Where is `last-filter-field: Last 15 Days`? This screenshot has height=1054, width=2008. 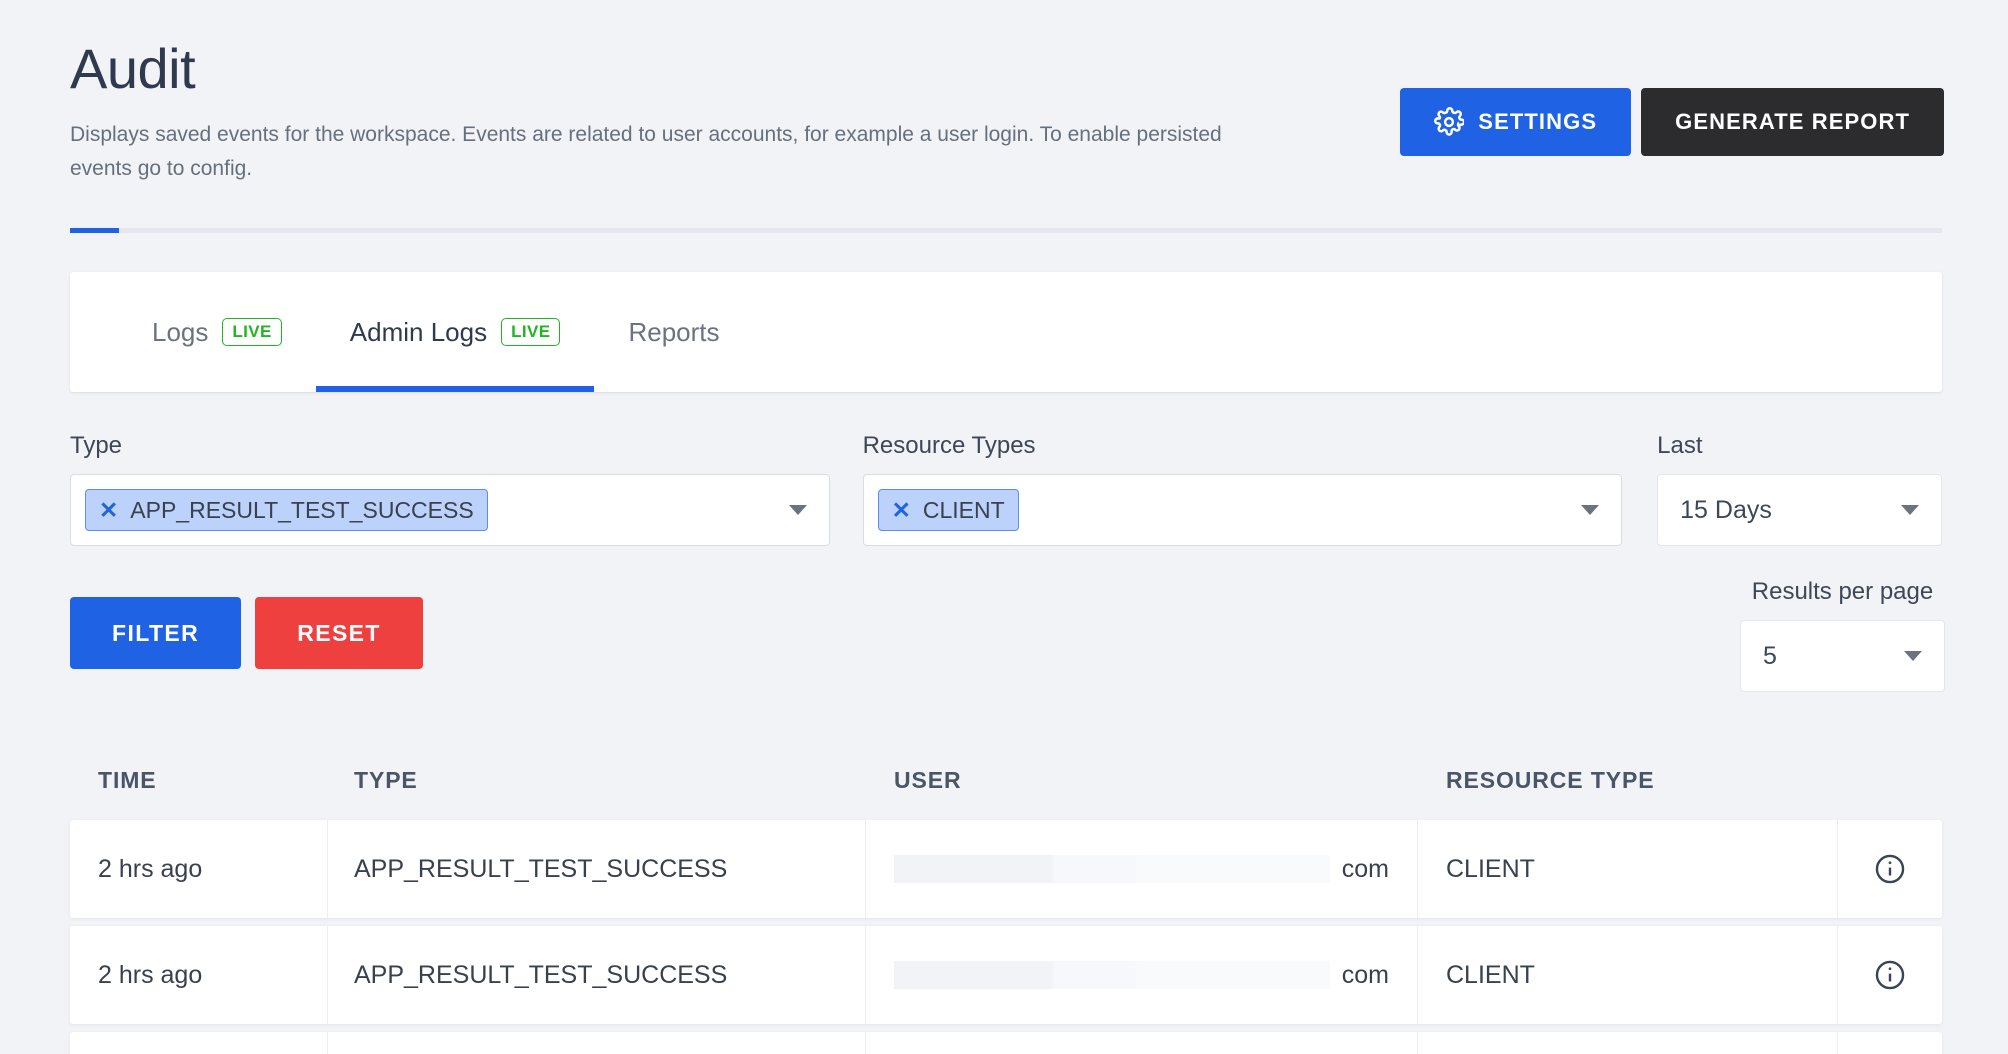
last-filter-field: Last 15 Days is located at coordinates (1799, 489).